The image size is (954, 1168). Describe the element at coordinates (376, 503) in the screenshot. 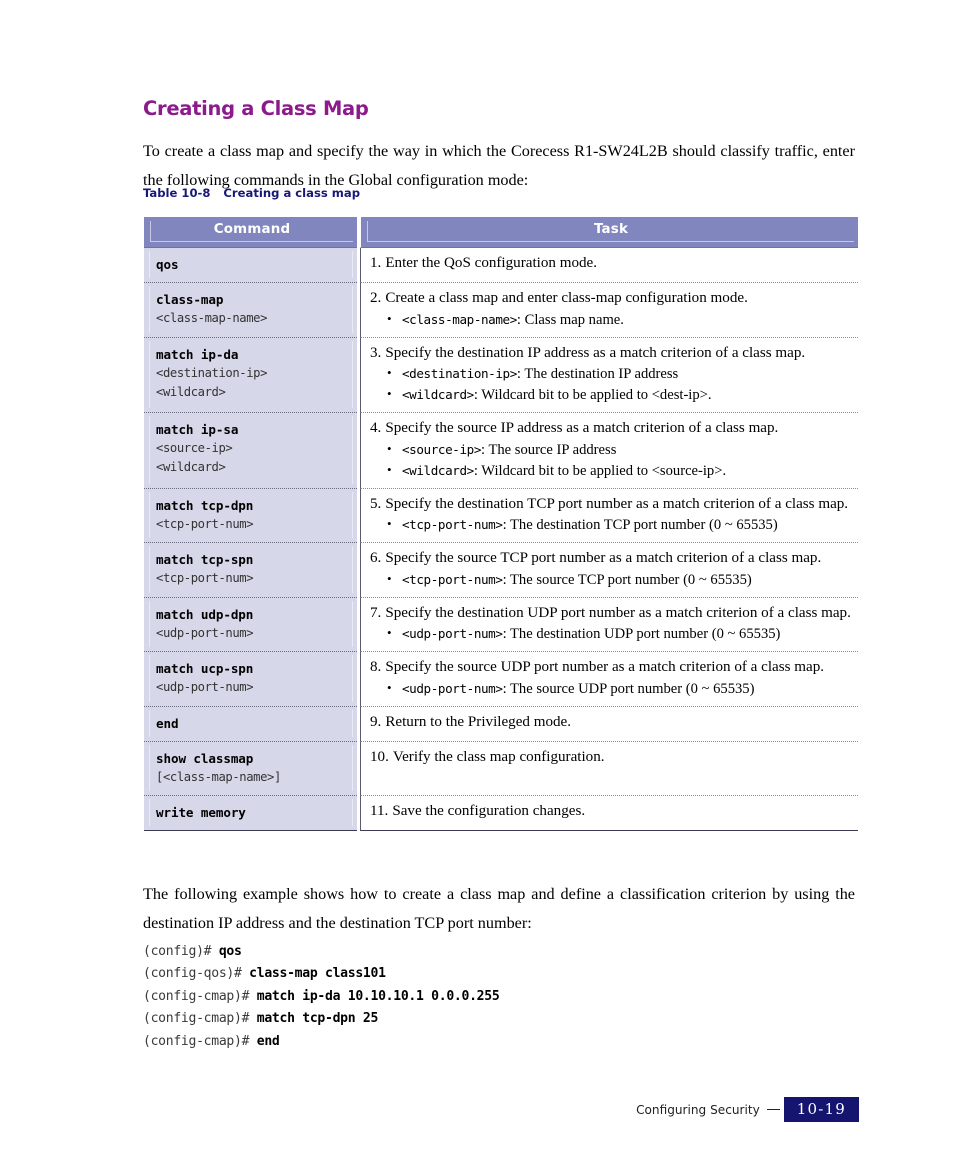

I see `task-step-number: 5.` at that location.